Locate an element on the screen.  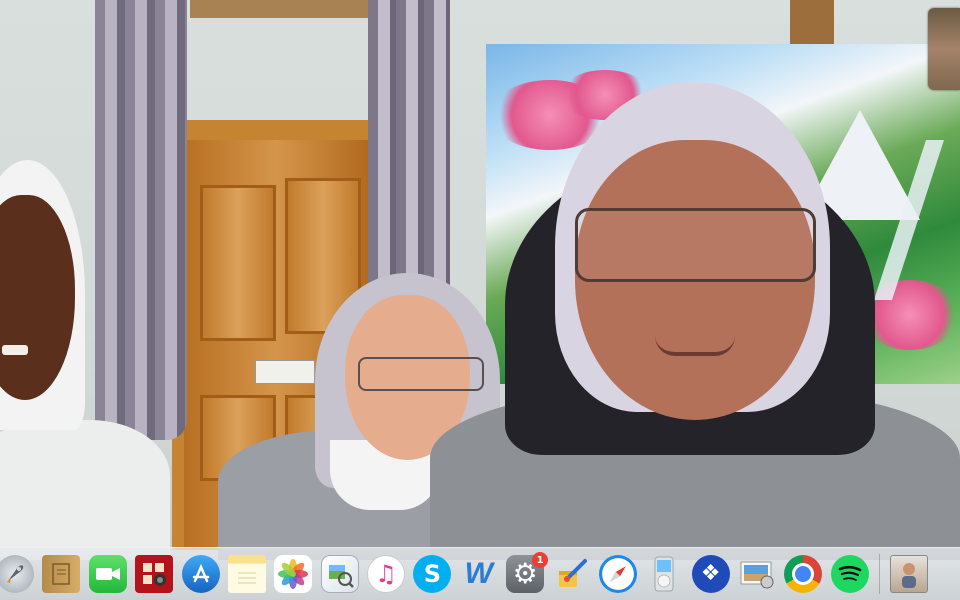
dock-notes is located at coordinates (247, 574).